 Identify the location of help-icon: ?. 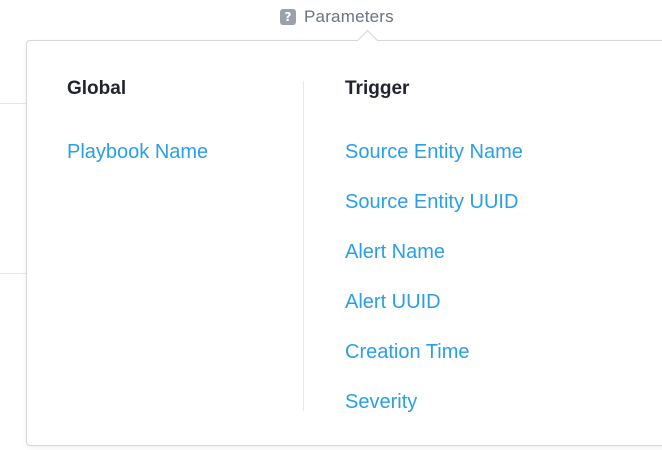
(288, 17).